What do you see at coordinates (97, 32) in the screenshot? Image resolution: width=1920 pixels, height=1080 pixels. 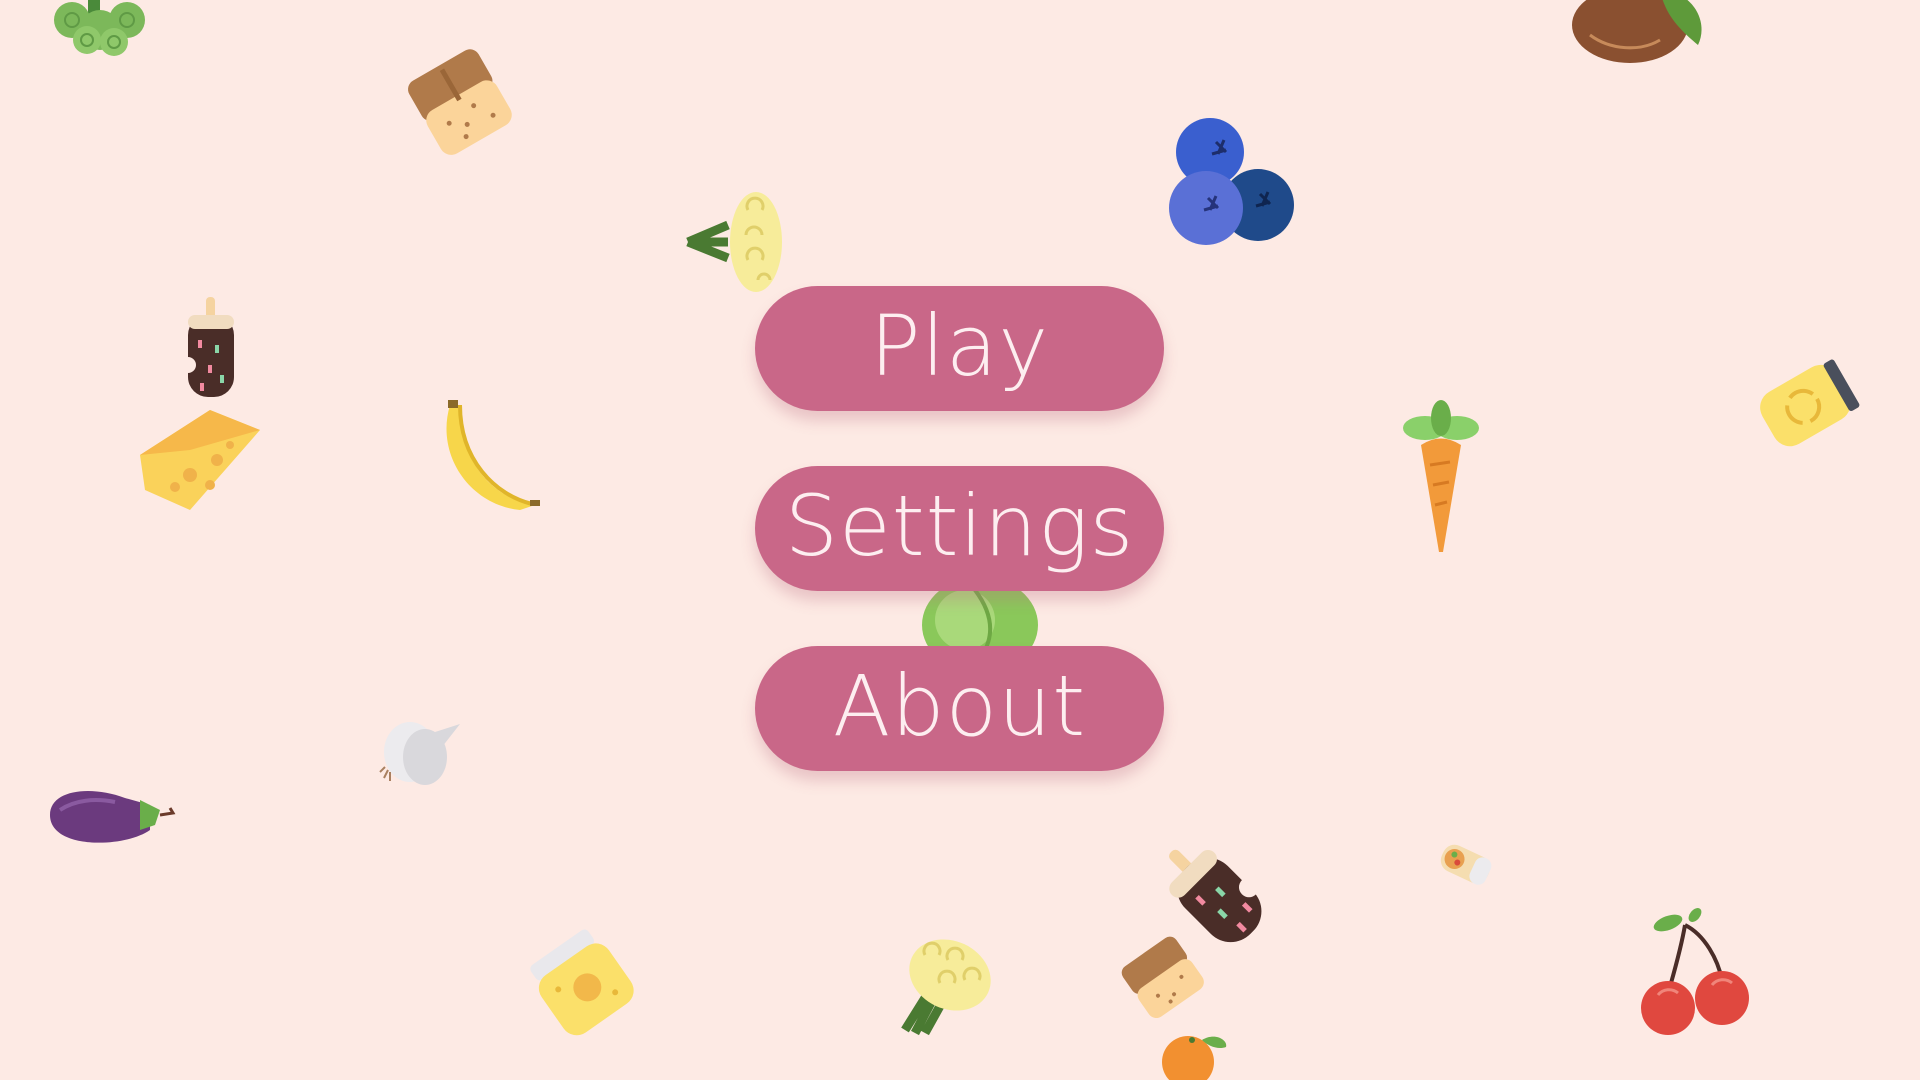 I see `broccoli-icon` at bounding box center [97, 32].